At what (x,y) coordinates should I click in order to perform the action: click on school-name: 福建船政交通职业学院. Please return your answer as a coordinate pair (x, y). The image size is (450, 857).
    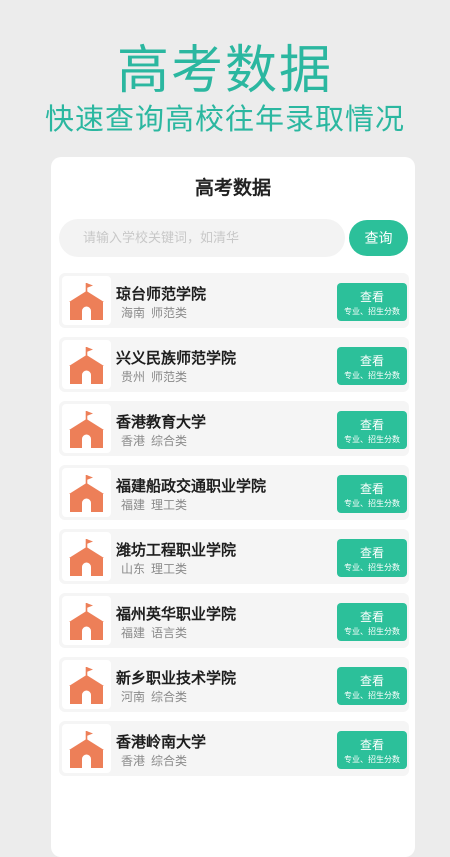
    Looking at the image, I should click on (191, 486).